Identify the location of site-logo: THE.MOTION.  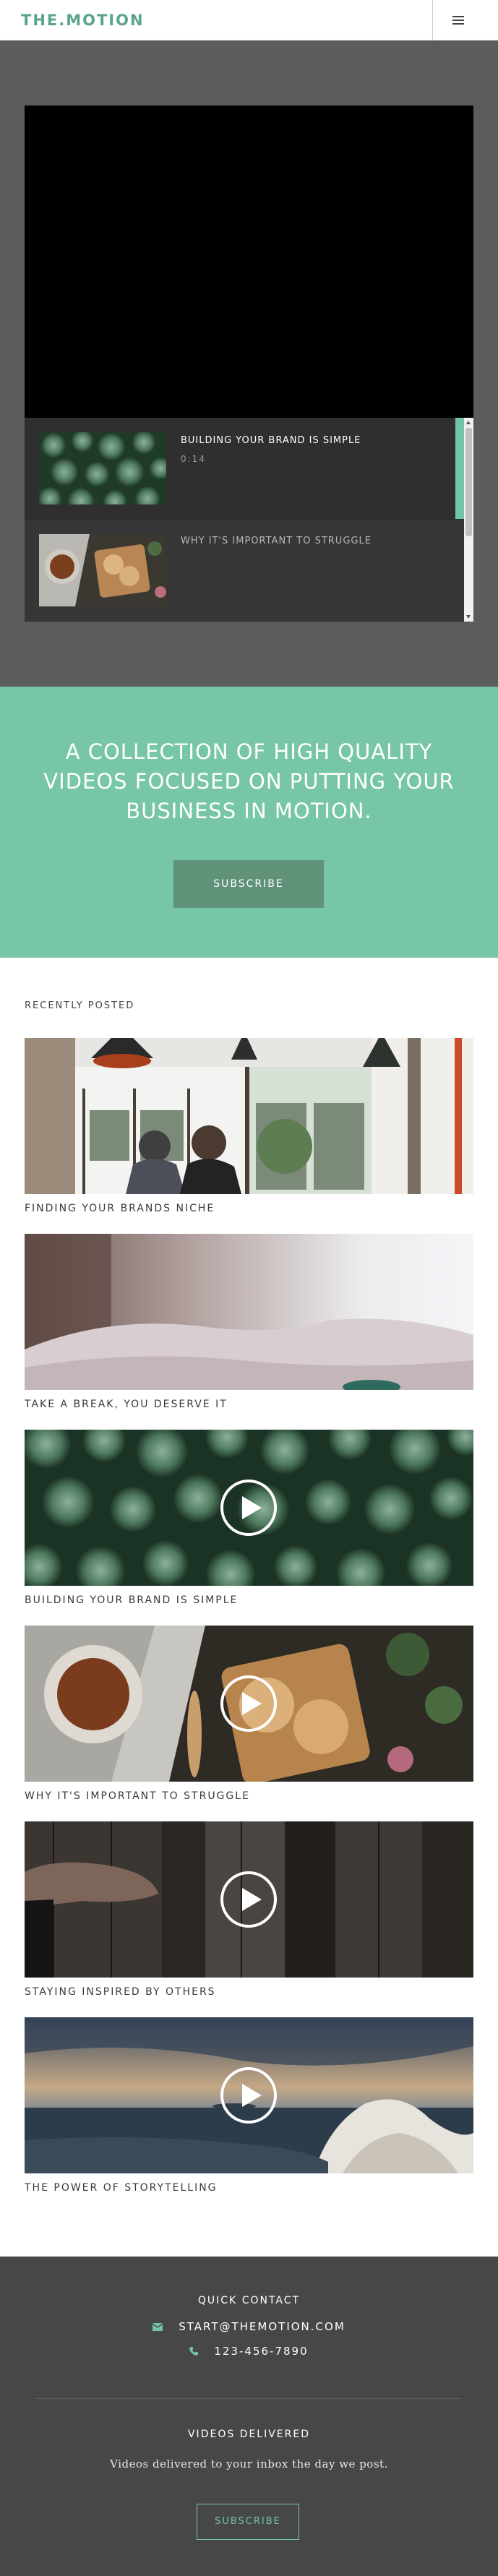
(83, 20).